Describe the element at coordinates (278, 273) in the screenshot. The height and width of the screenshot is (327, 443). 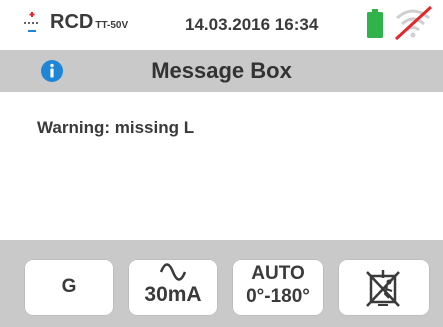
I see `auto-label: AUTO` at that location.